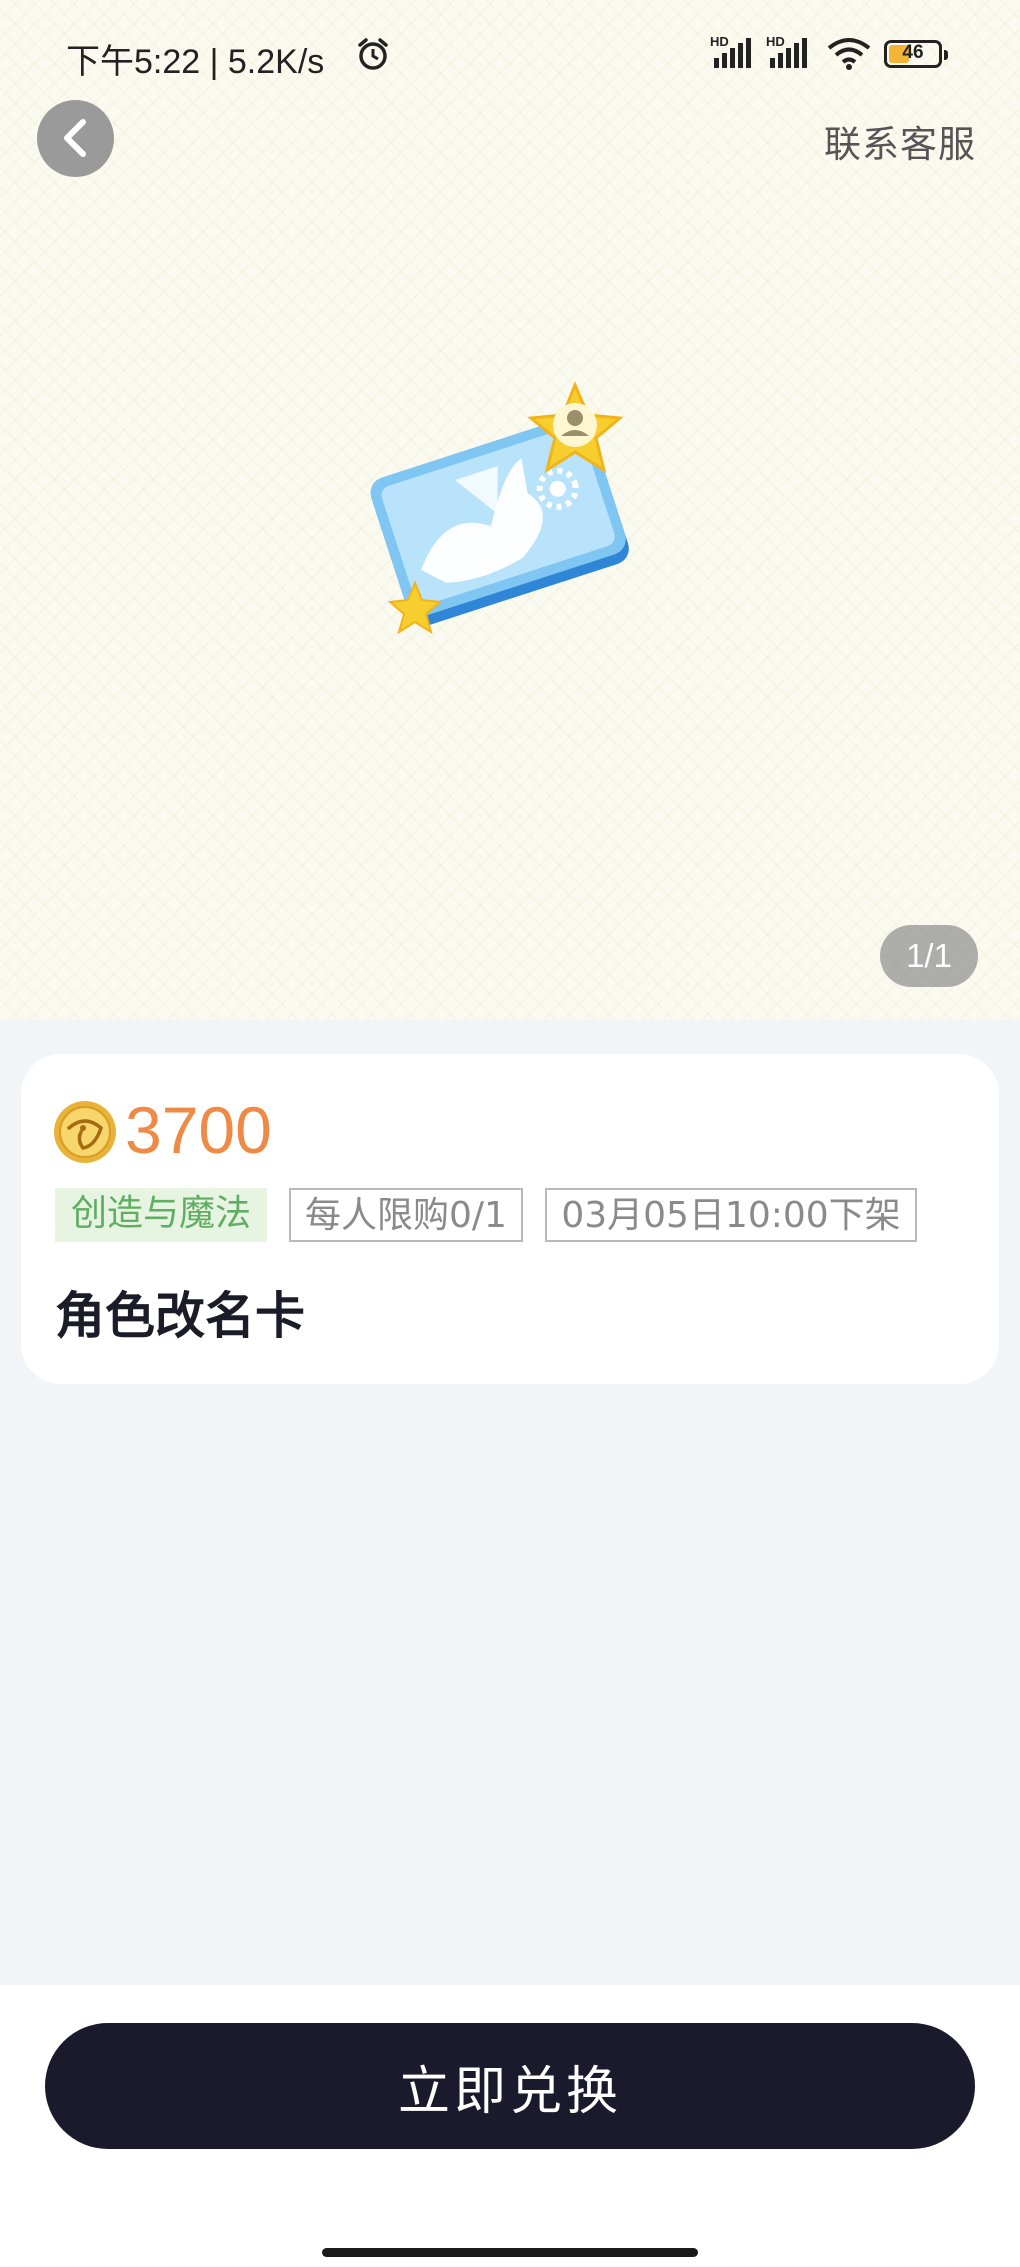 Image resolution: width=1020 pixels, height=2267 pixels. I want to click on bottom-action-bar: 立即兑换, so click(510, 2126).